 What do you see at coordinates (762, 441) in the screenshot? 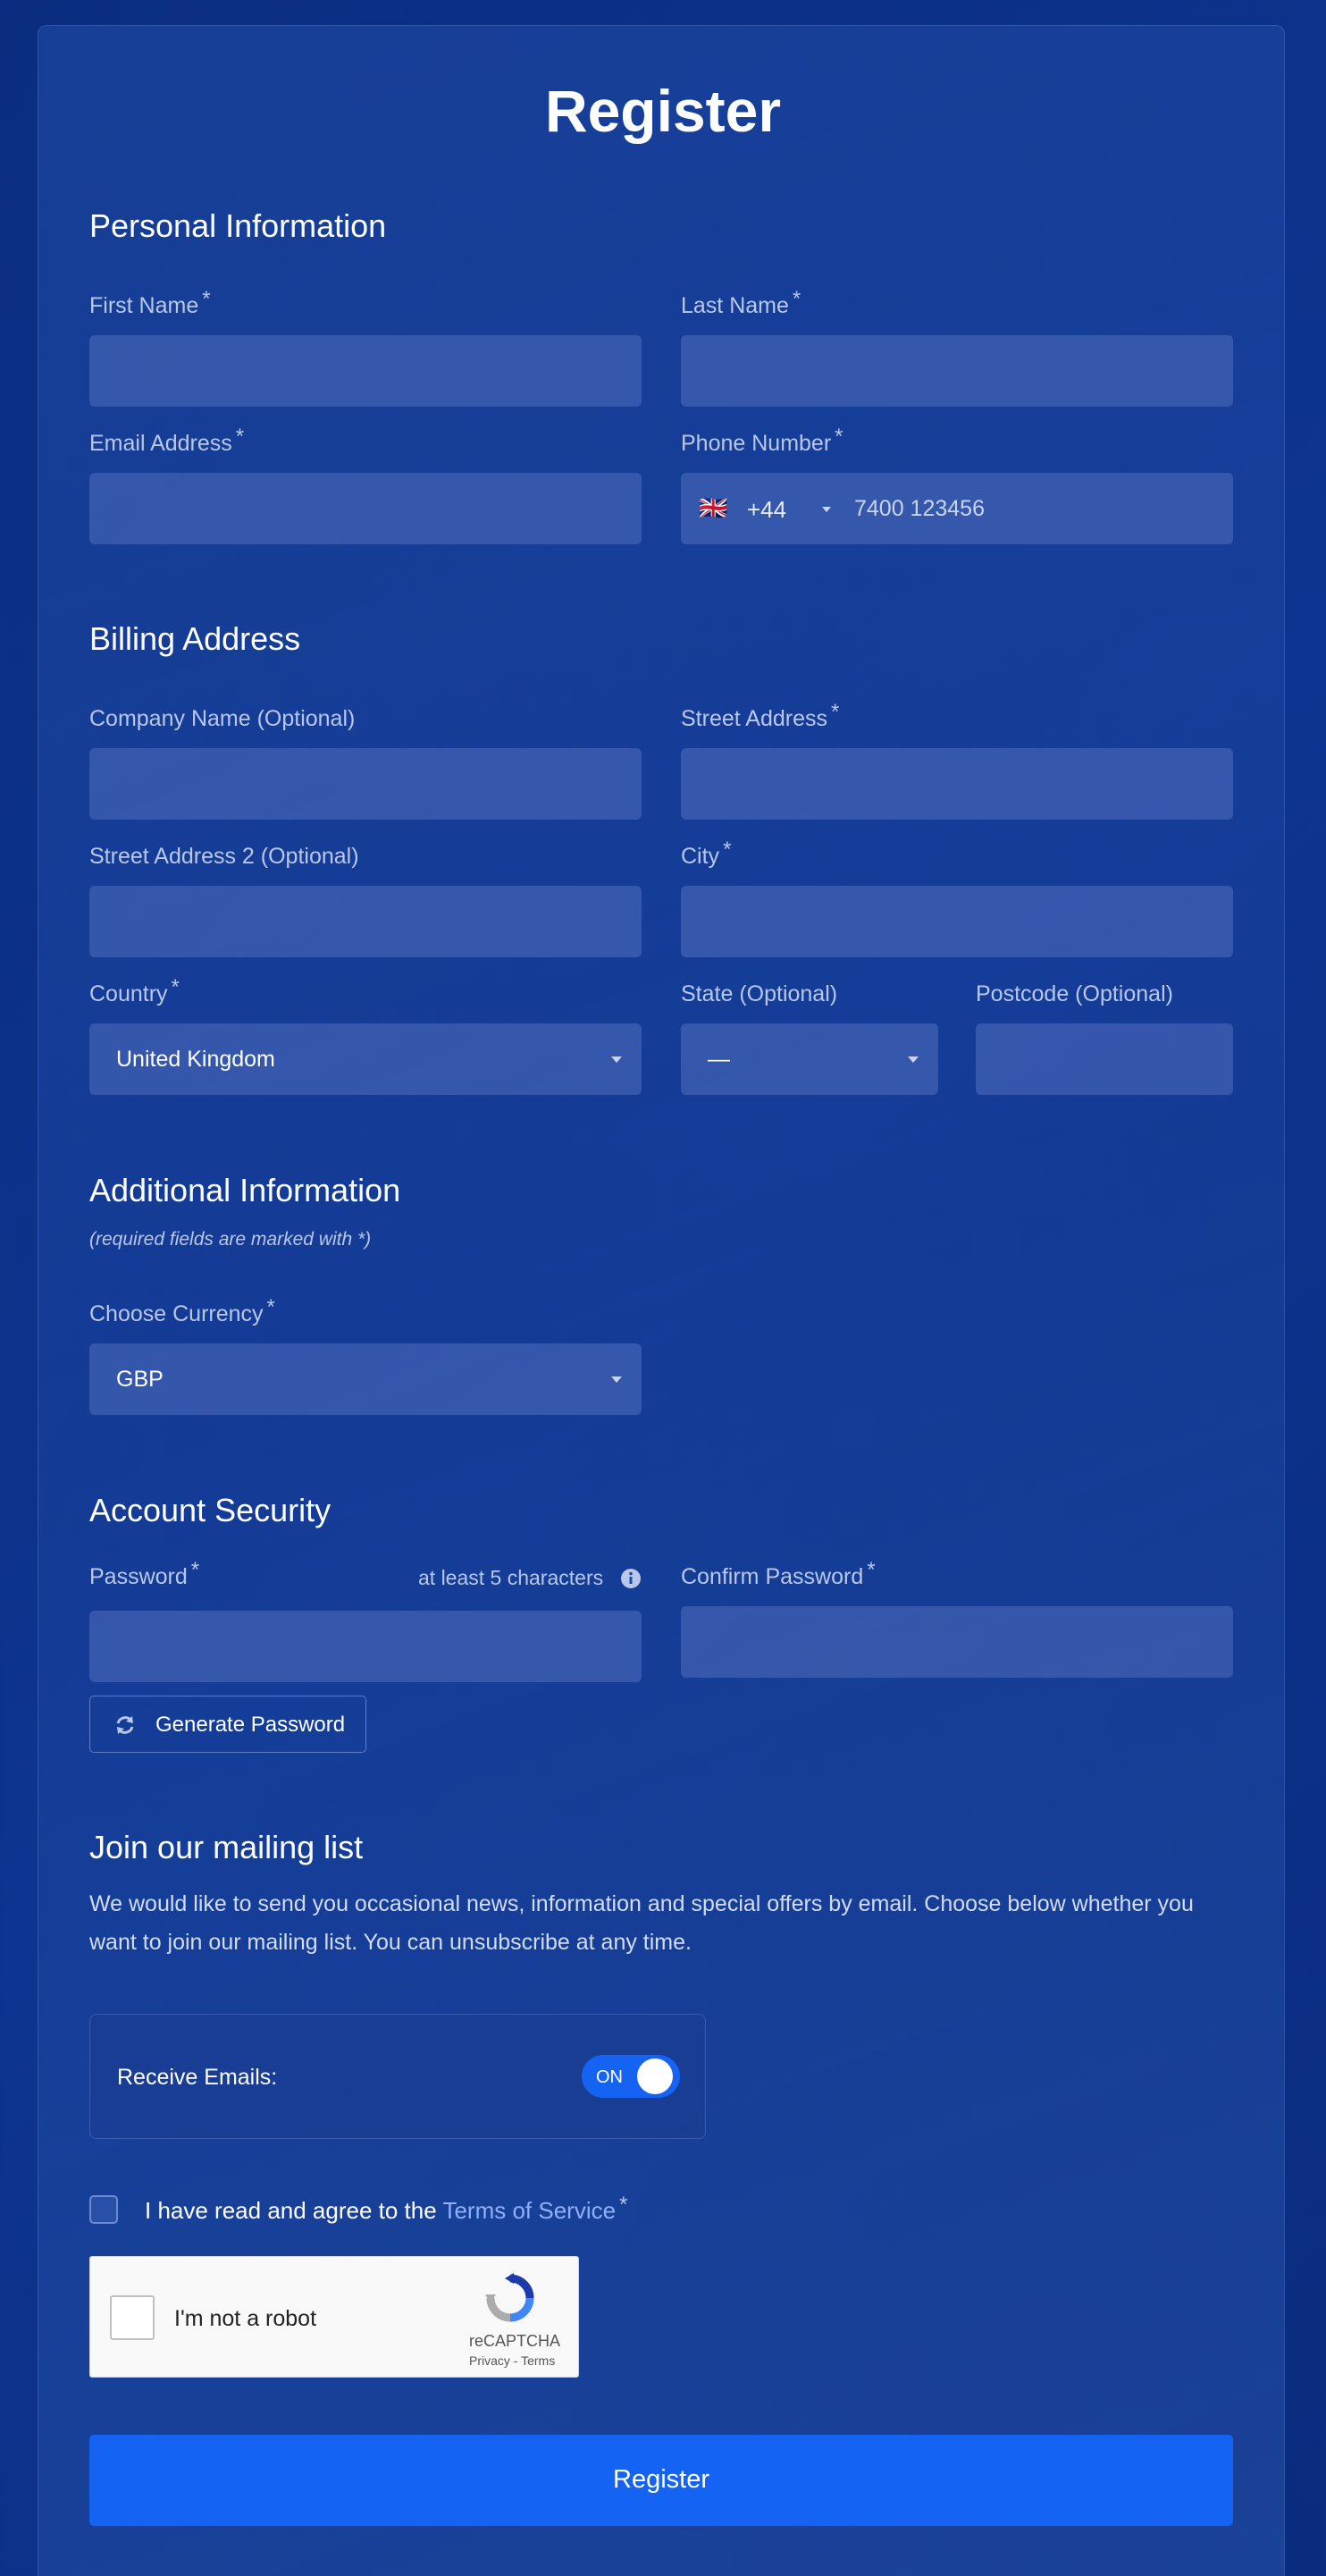
I see `phone-label: Phone Number *` at bounding box center [762, 441].